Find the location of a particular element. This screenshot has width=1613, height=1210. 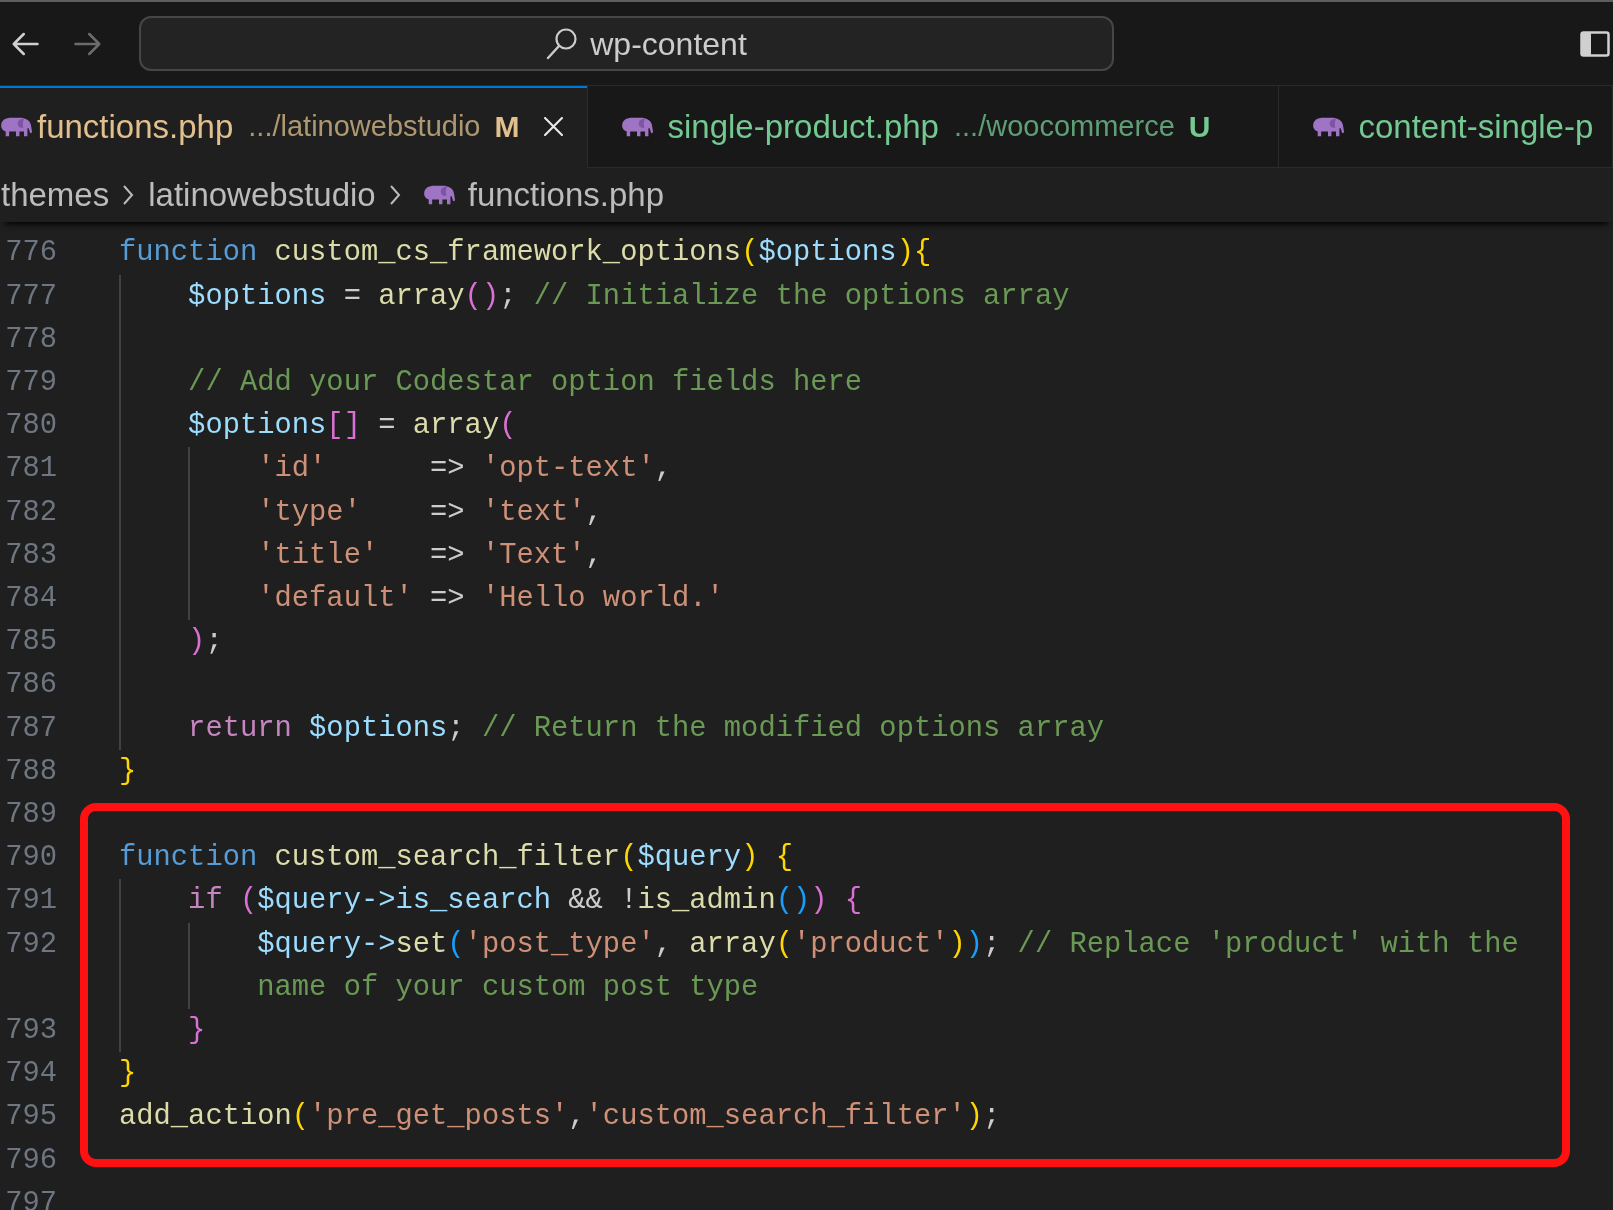

line-number: 790 is located at coordinates (30, 858).